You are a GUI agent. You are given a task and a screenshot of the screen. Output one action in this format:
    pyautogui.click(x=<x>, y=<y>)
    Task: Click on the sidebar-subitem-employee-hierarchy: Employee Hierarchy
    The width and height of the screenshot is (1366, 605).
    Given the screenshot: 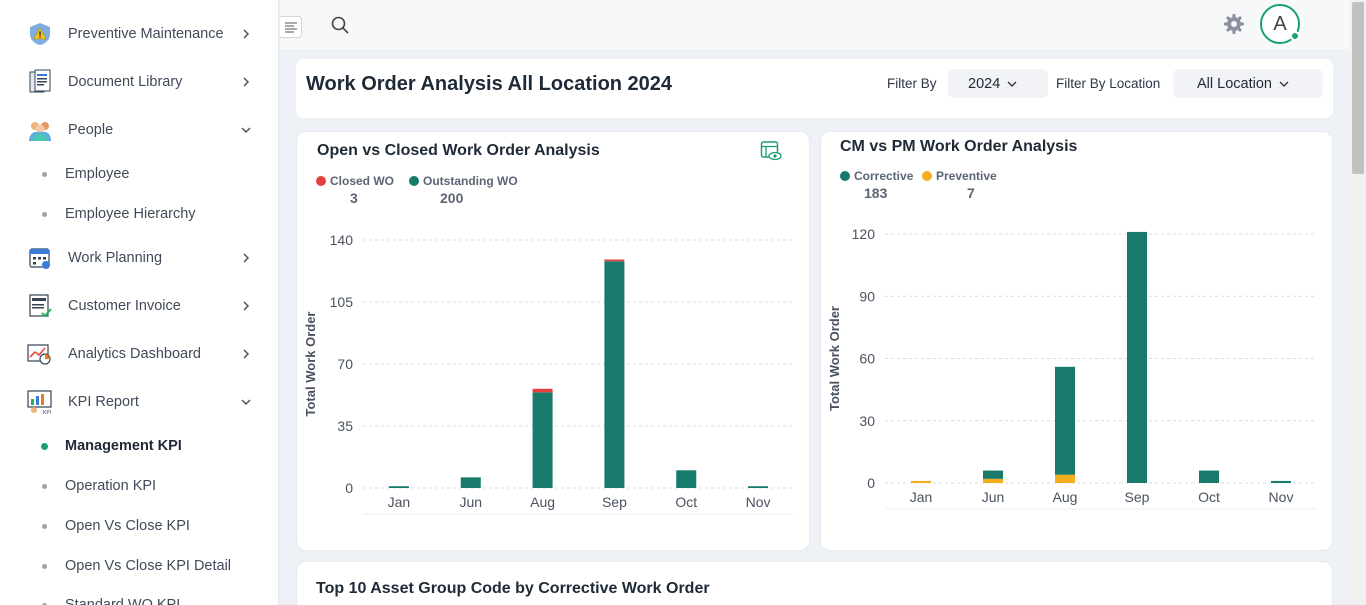 What is the action you would take?
    pyautogui.click(x=139, y=214)
    